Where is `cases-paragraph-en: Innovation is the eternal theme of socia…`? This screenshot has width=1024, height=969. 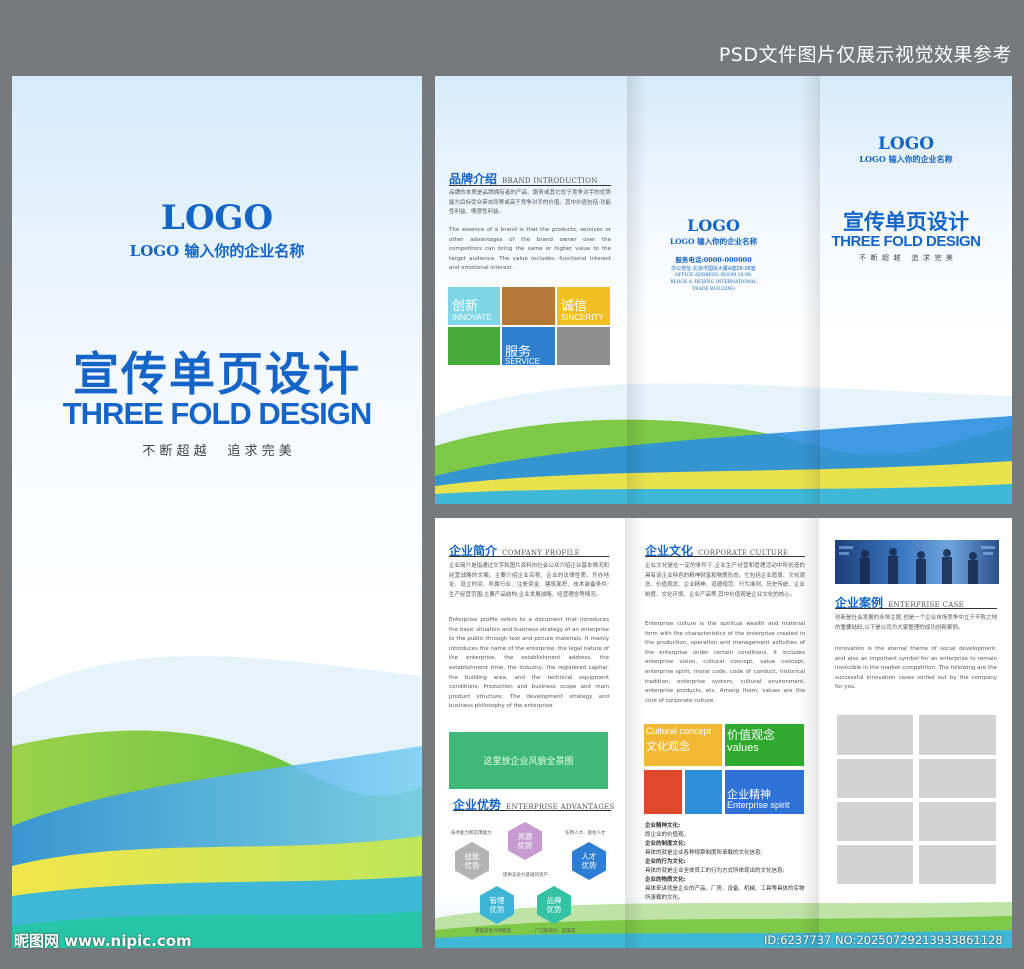
cases-paragraph-en: Innovation is the eternal theme of socia… is located at coordinates (916, 668).